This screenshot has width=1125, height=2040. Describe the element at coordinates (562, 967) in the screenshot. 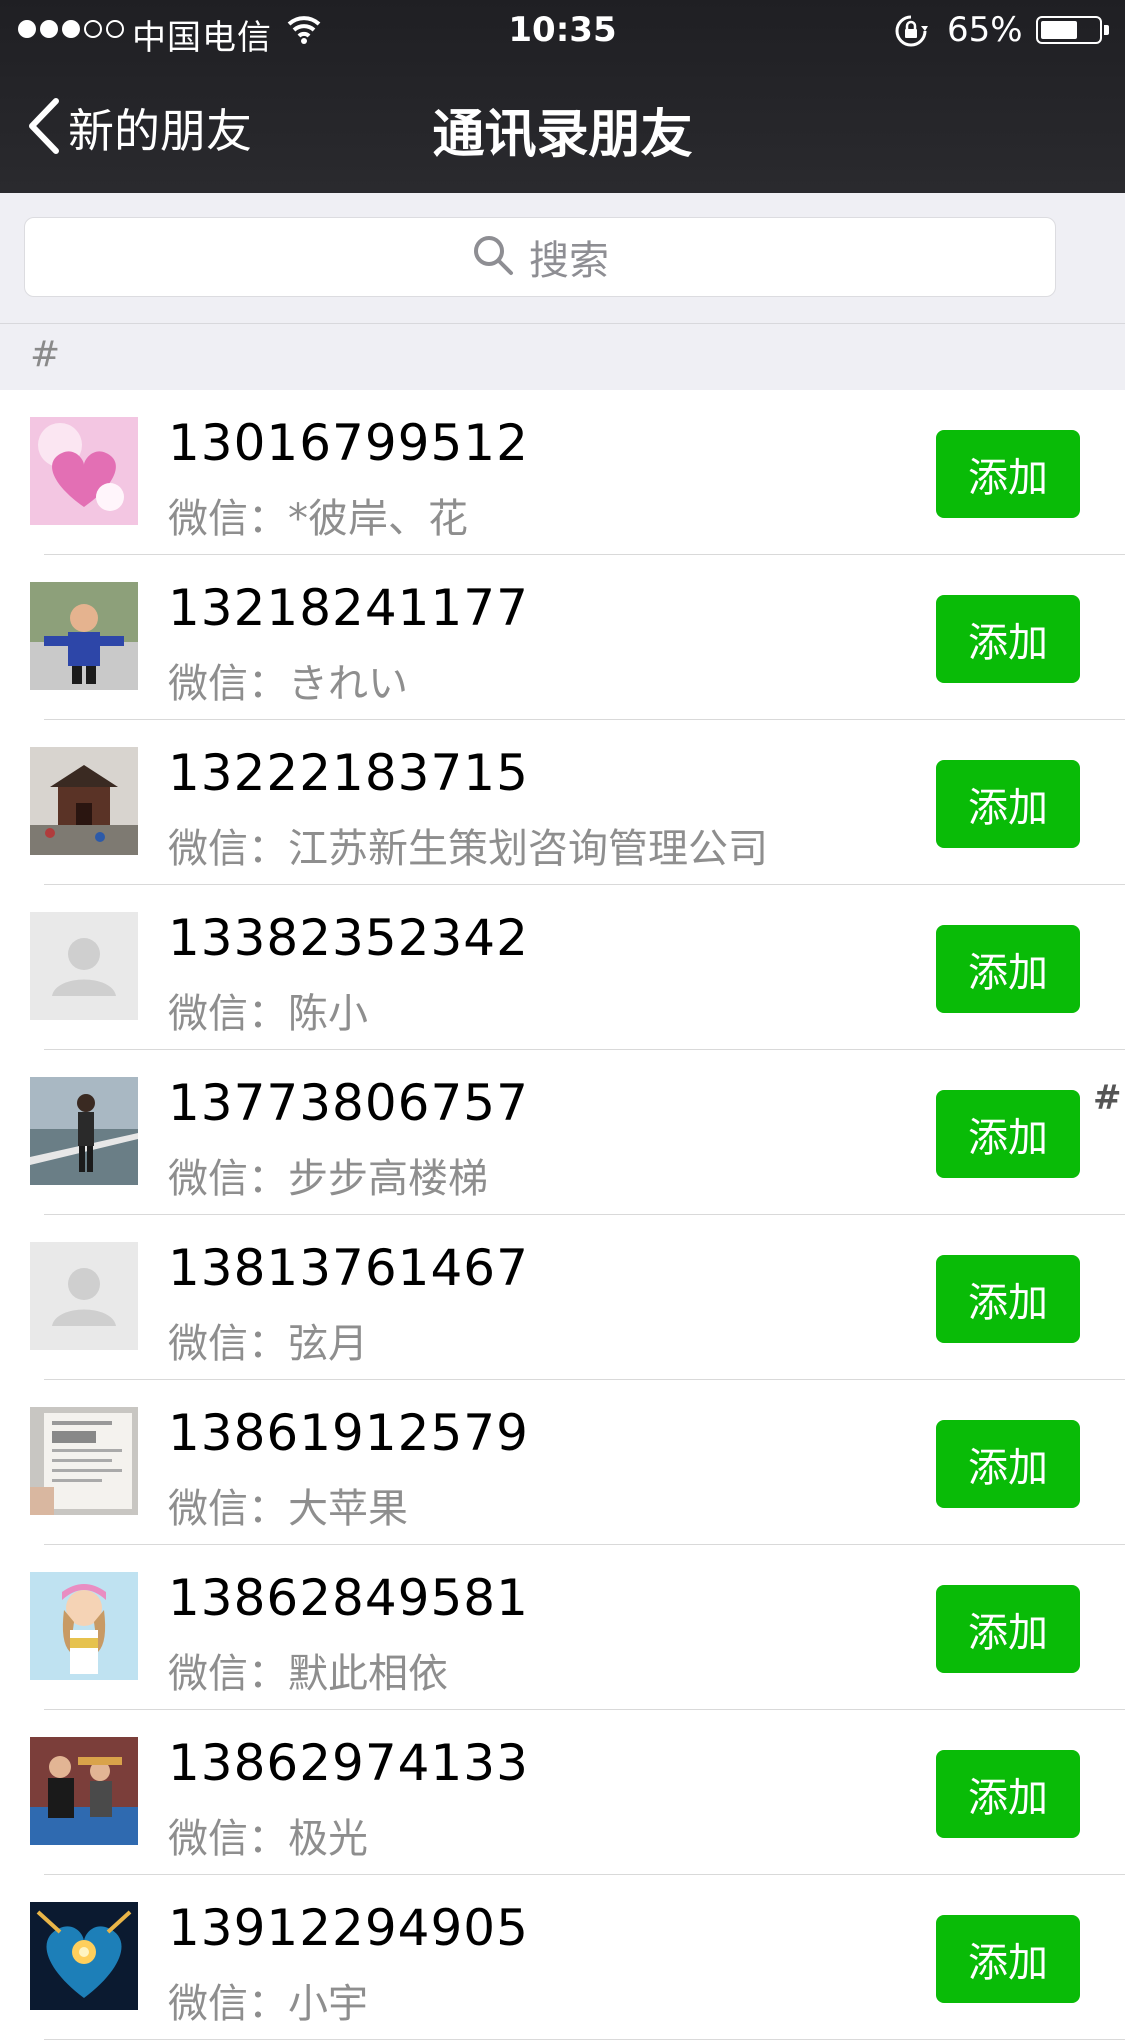

I see `contact-row: 13382352342 微信：陈小 添加` at that location.